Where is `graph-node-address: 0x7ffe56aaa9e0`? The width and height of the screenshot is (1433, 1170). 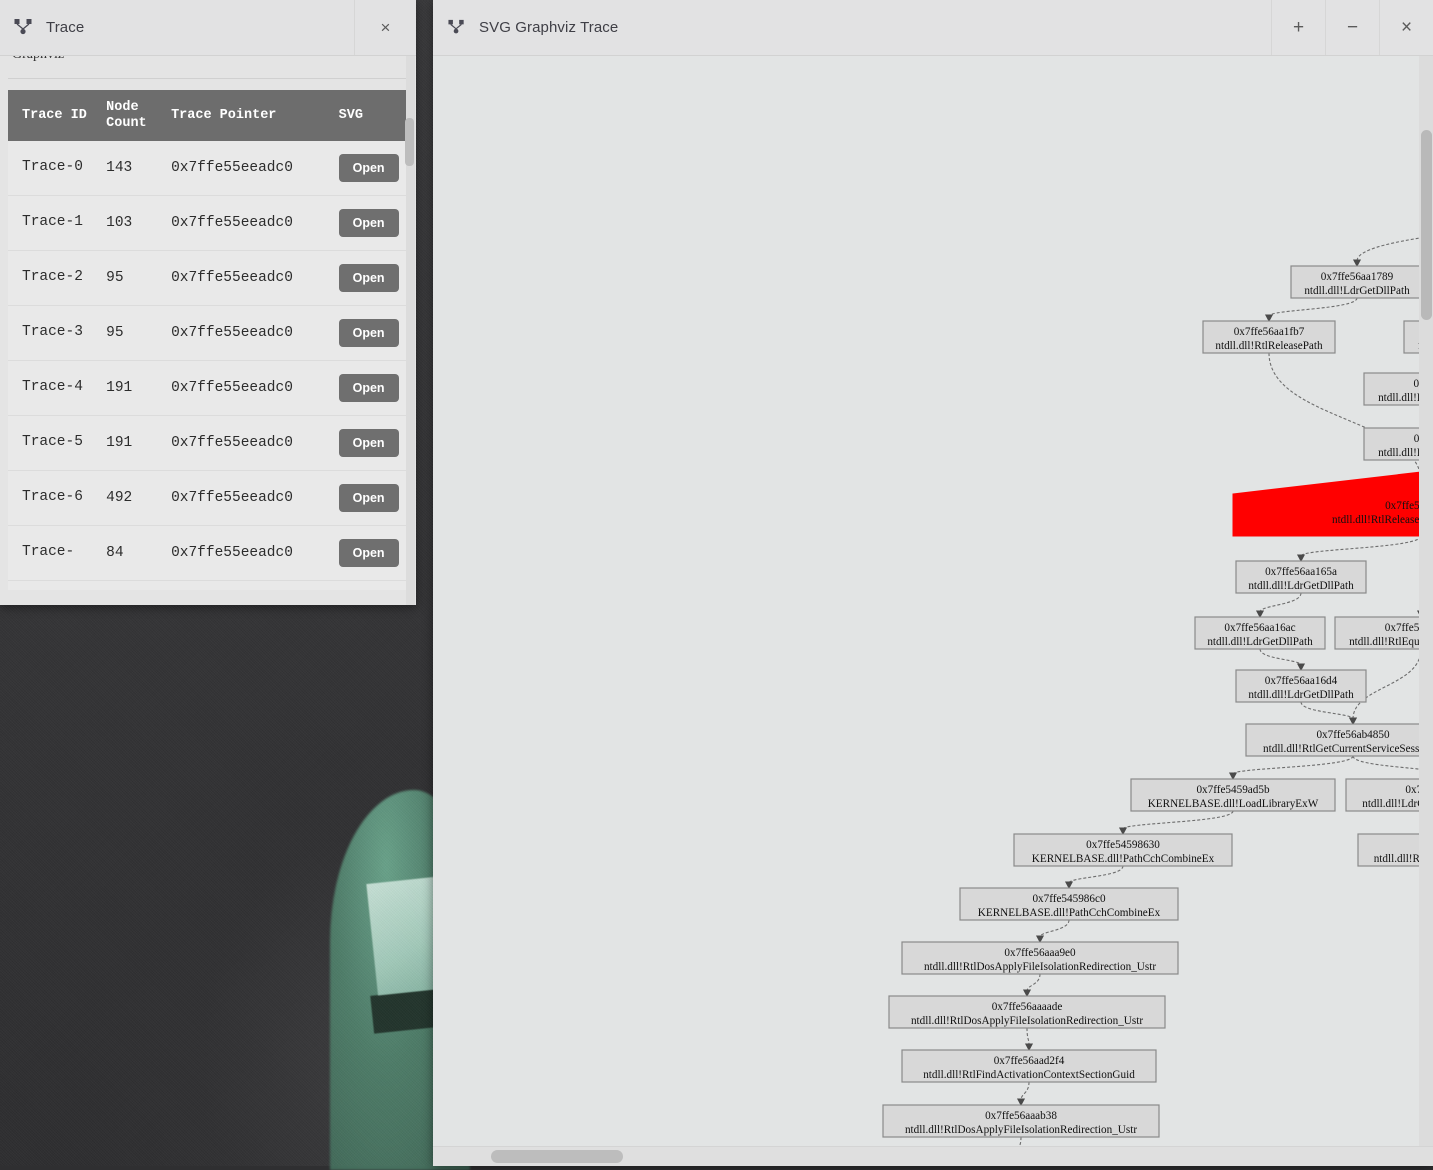
graph-node-address: 0x7ffe56aaa9e0 is located at coordinates (1040, 953).